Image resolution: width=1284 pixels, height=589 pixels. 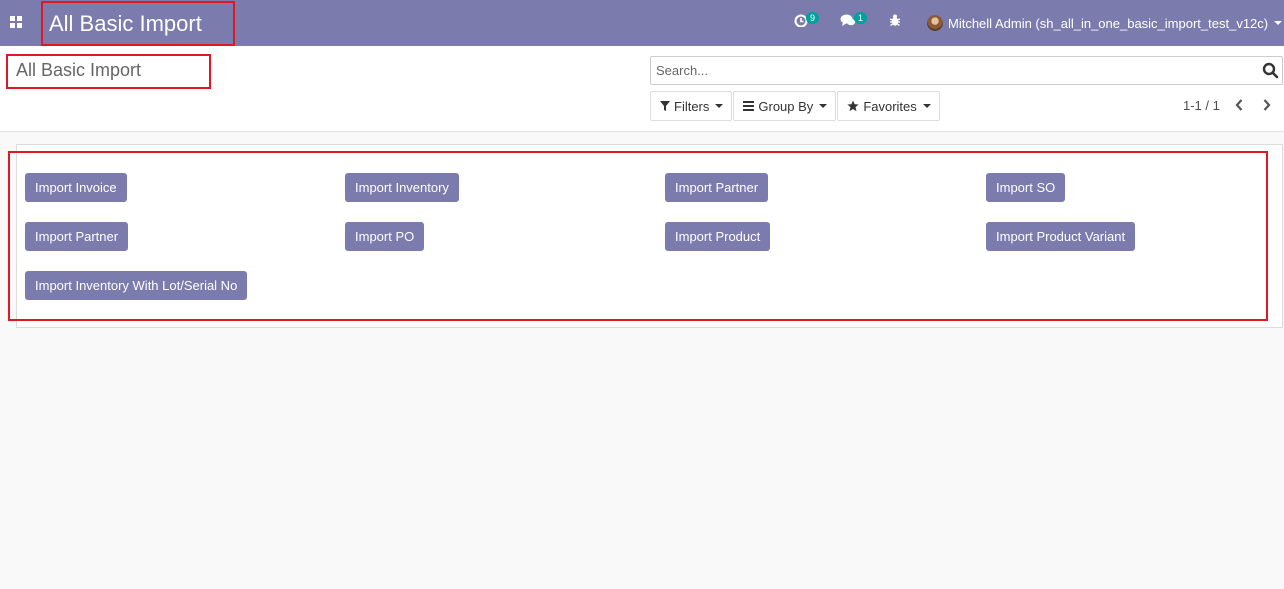 What do you see at coordinates (77, 236) in the screenshot?
I see `import-partner-button-2: Import Partner` at bounding box center [77, 236].